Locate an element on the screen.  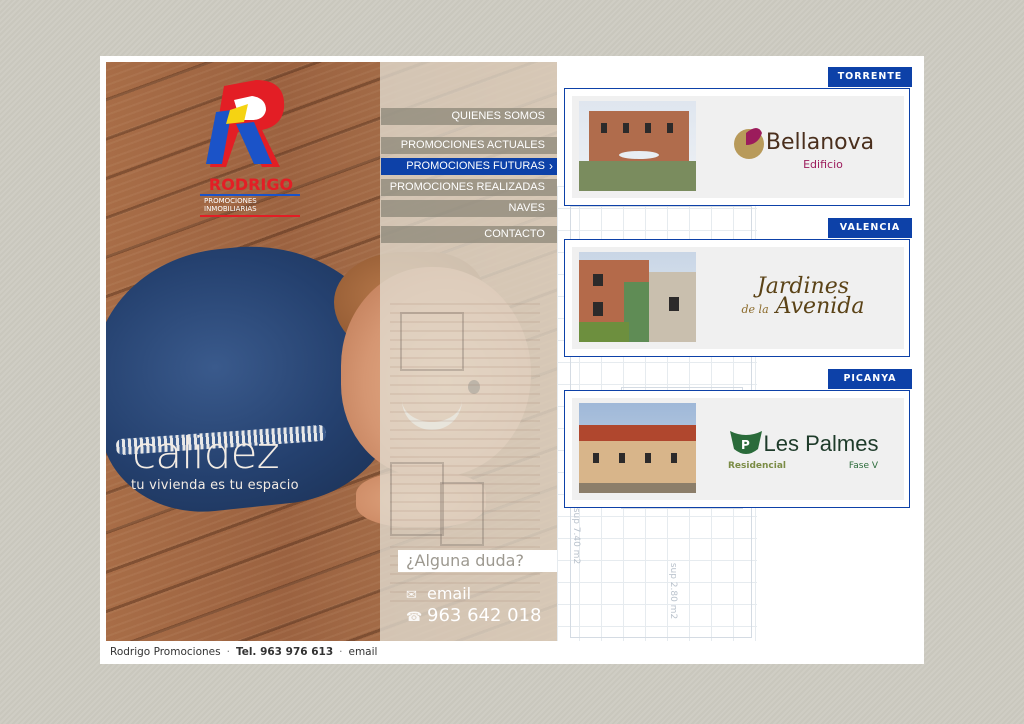
palm-emblem: P is located at coordinates (745, 442).